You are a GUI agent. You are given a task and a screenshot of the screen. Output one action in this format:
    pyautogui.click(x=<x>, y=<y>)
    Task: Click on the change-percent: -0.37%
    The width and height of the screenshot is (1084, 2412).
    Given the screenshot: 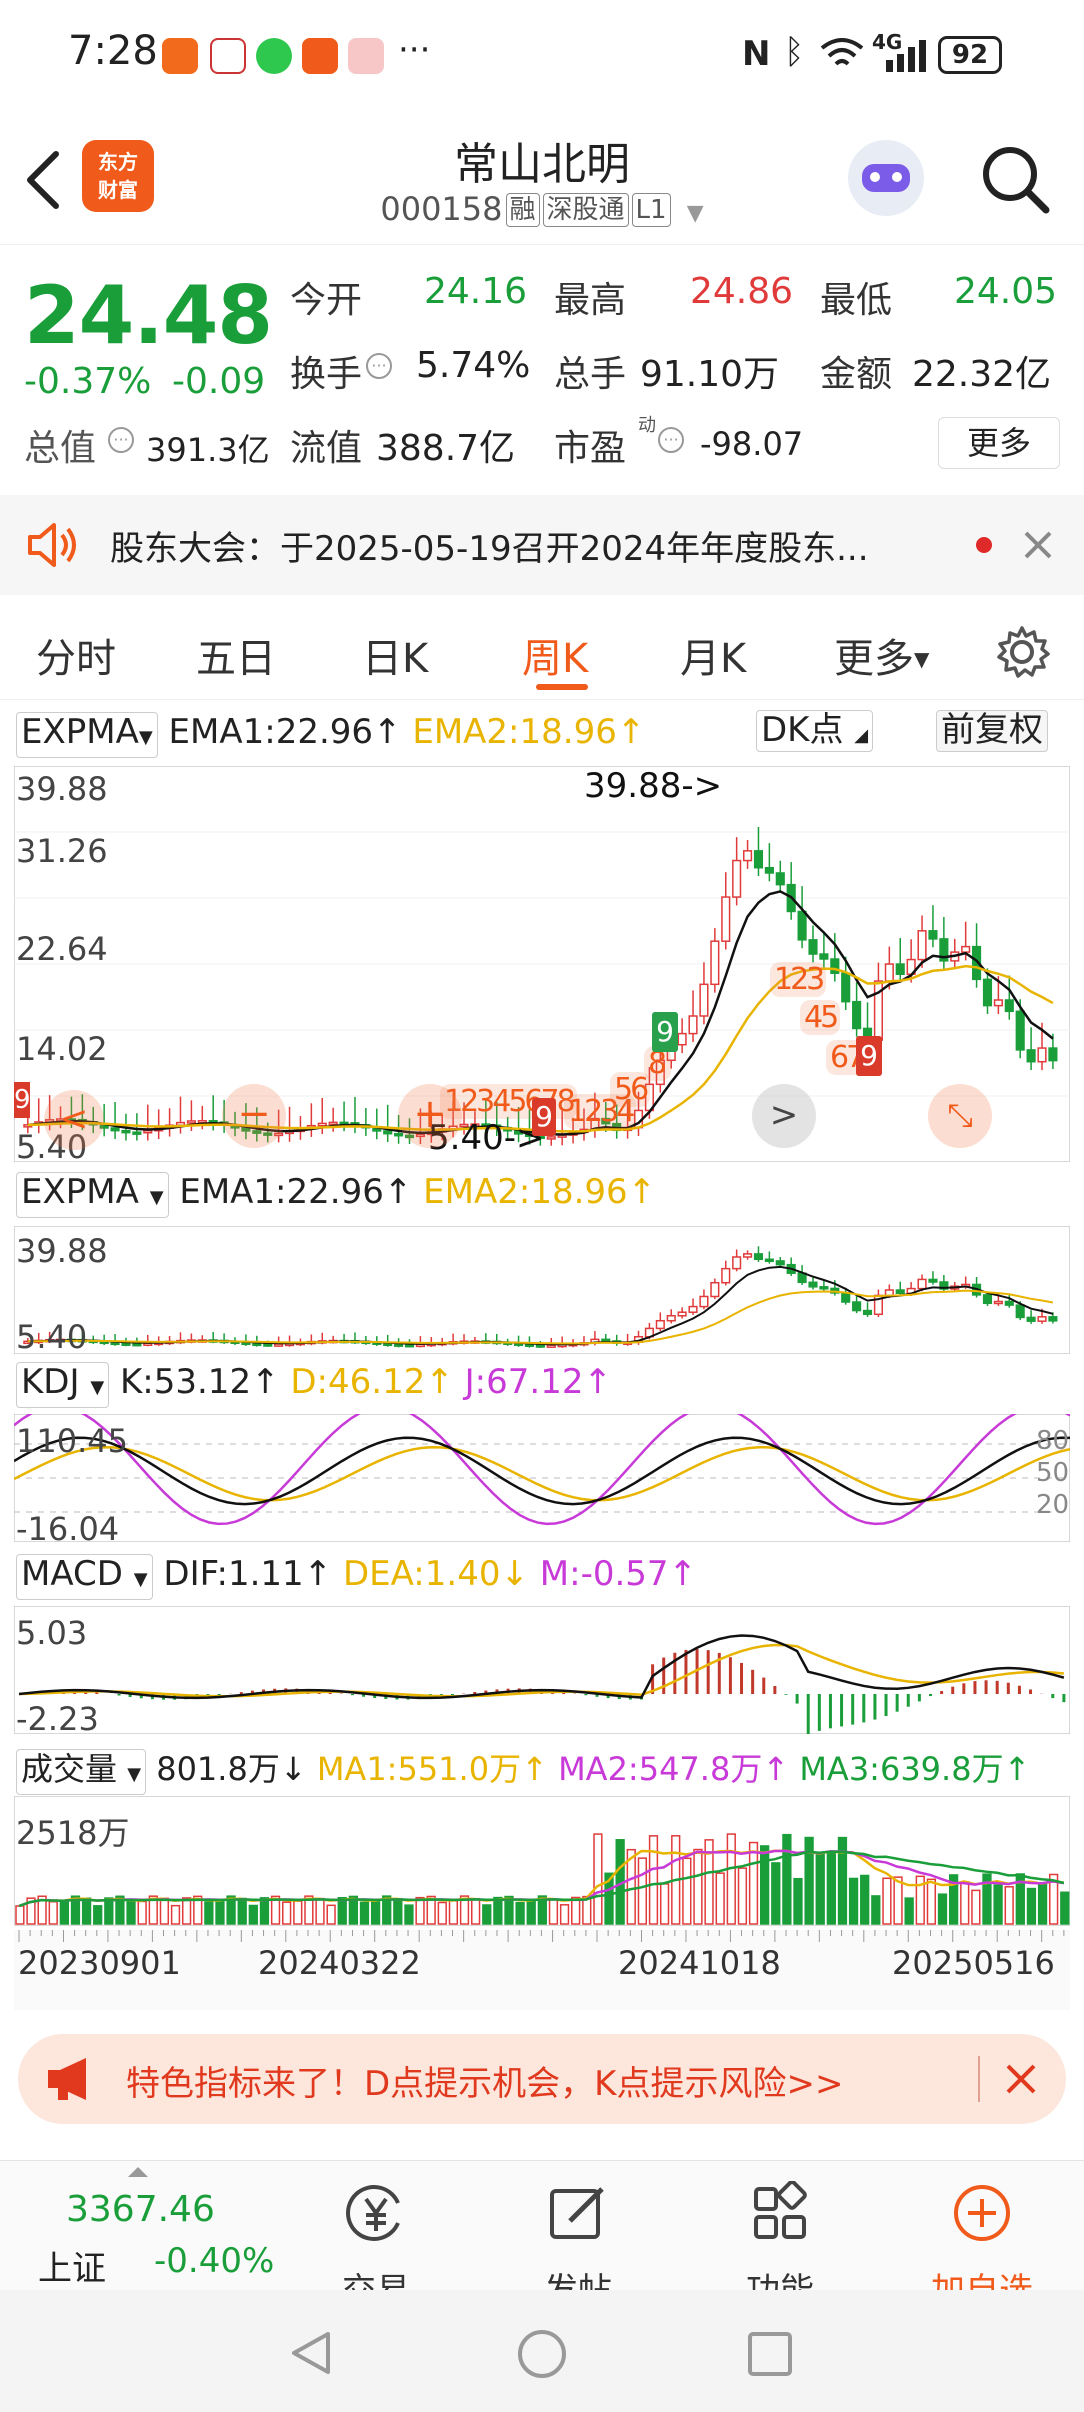 What is the action you would take?
    pyautogui.click(x=88, y=381)
    